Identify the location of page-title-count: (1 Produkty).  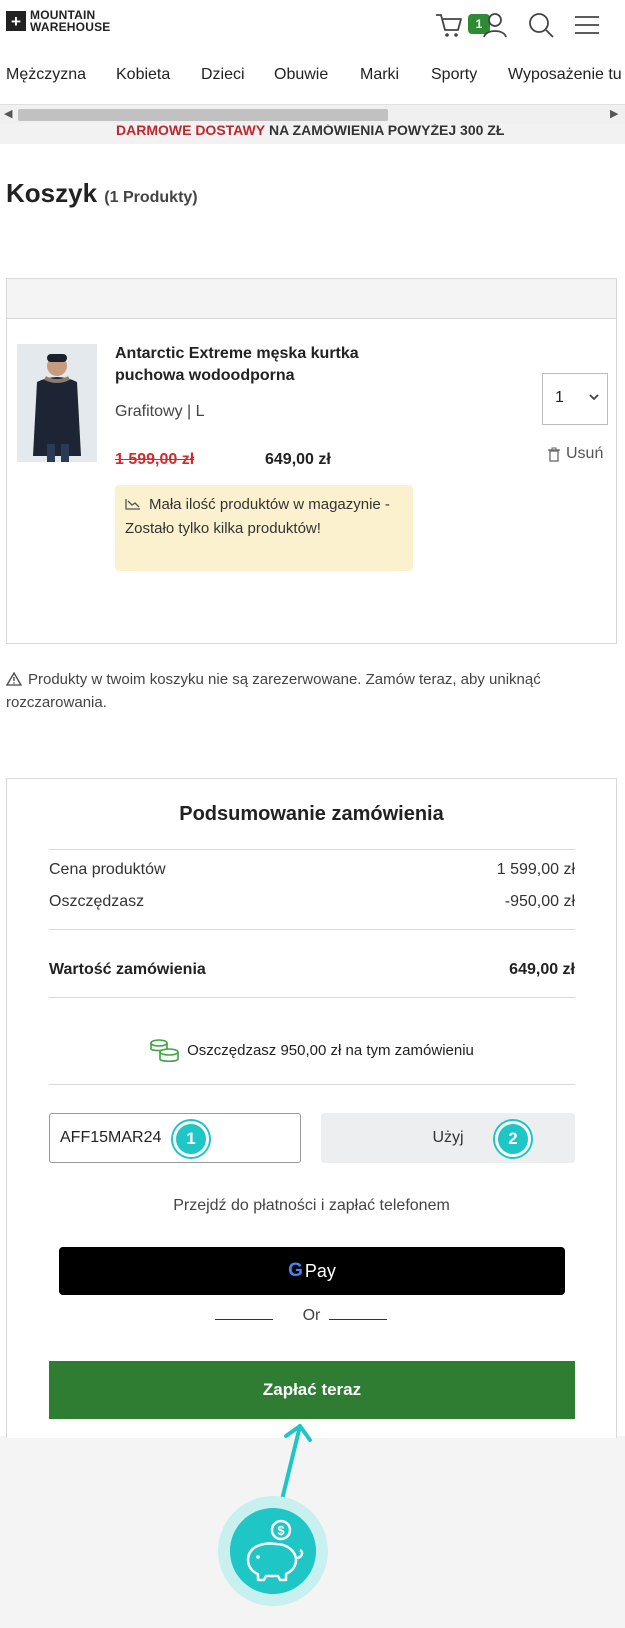
(151, 197).